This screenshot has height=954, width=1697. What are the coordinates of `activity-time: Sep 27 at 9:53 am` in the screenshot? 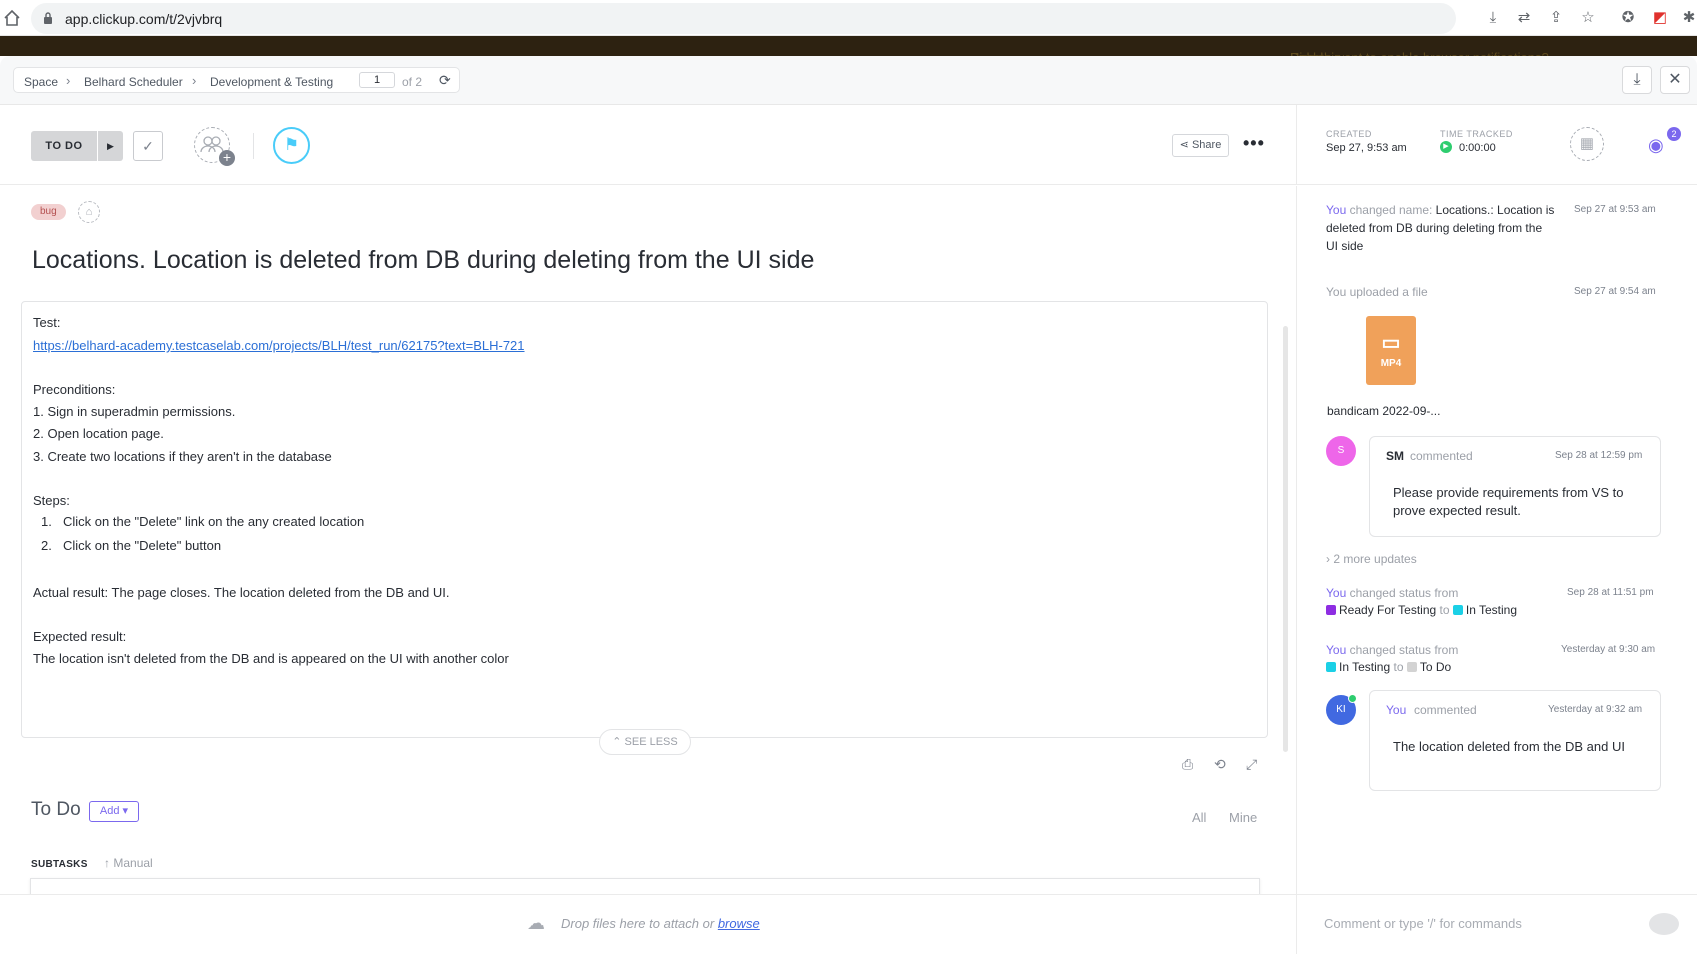 It's located at (1615, 209).